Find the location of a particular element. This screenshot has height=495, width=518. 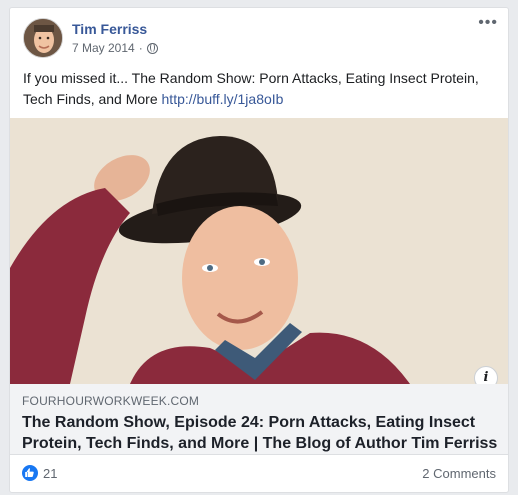

post-link: http://buff.ly/1ja8oIb is located at coordinates (223, 99).